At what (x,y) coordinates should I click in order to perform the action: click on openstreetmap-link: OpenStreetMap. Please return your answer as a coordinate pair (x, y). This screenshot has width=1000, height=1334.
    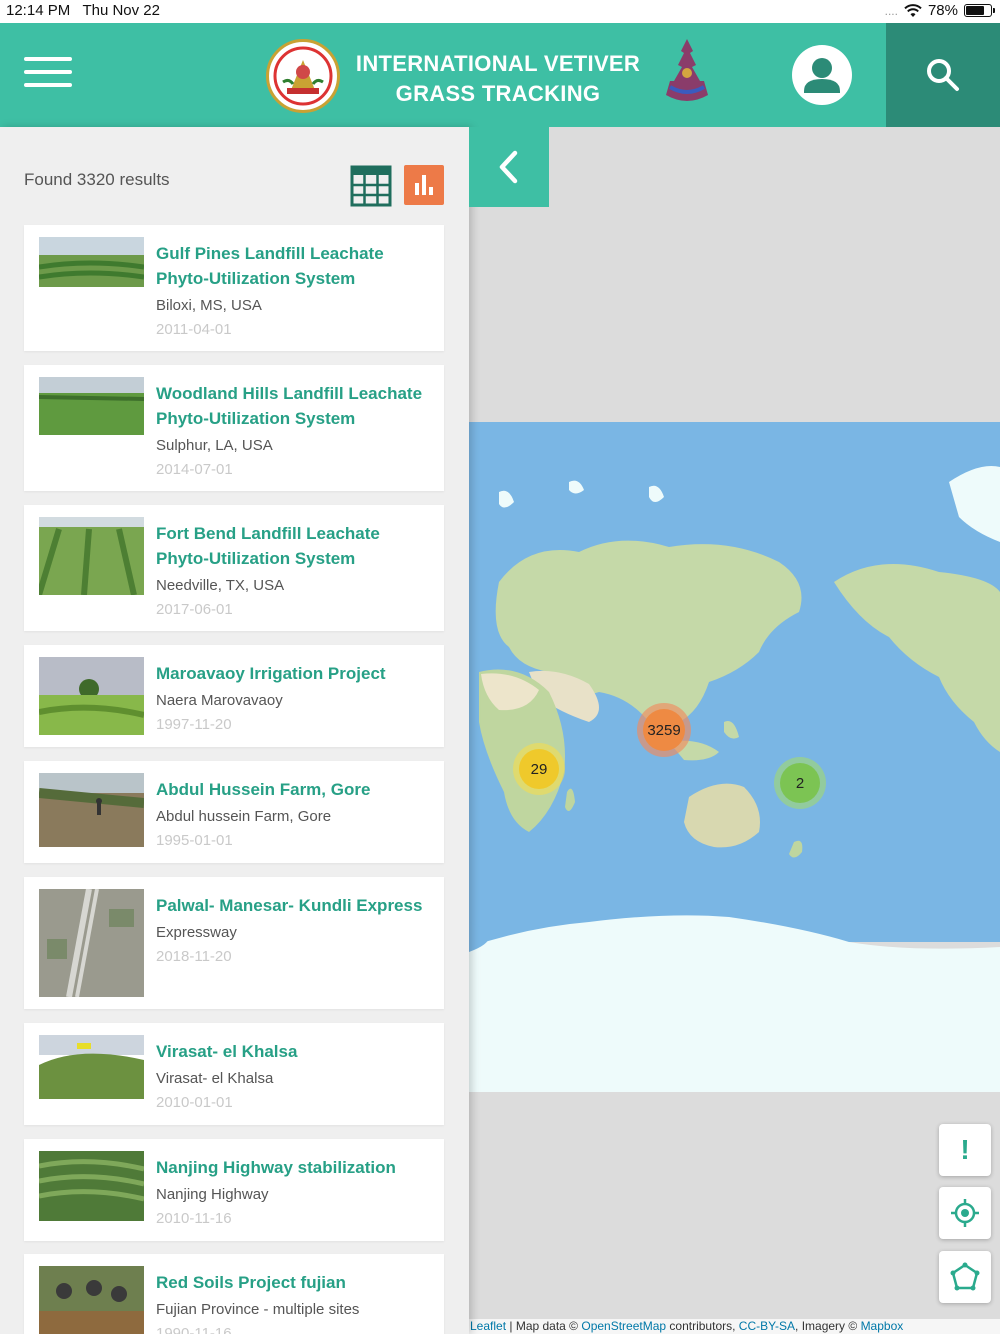
    Looking at the image, I should click on (623, 1326).